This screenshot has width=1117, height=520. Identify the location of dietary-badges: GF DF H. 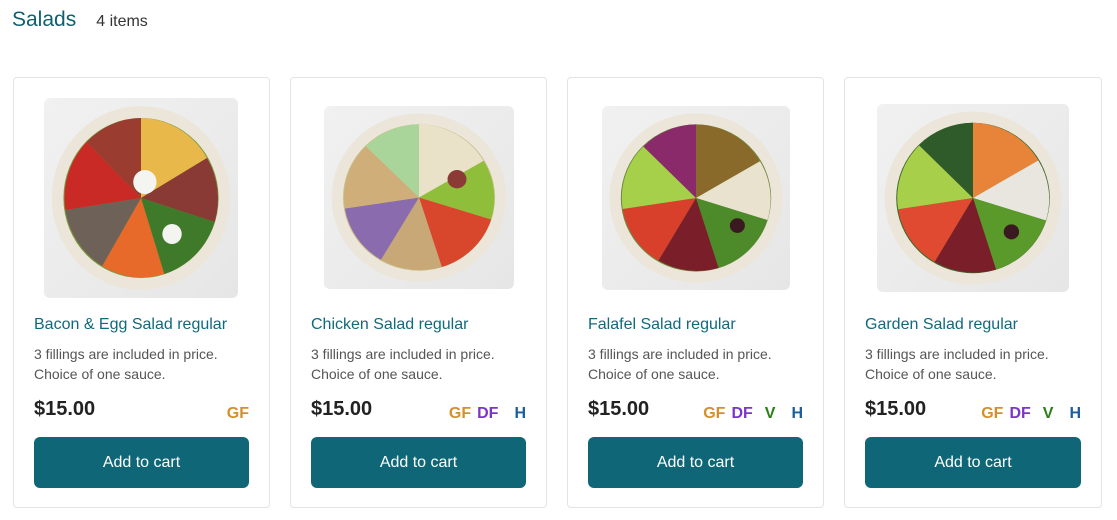
(487, 414).